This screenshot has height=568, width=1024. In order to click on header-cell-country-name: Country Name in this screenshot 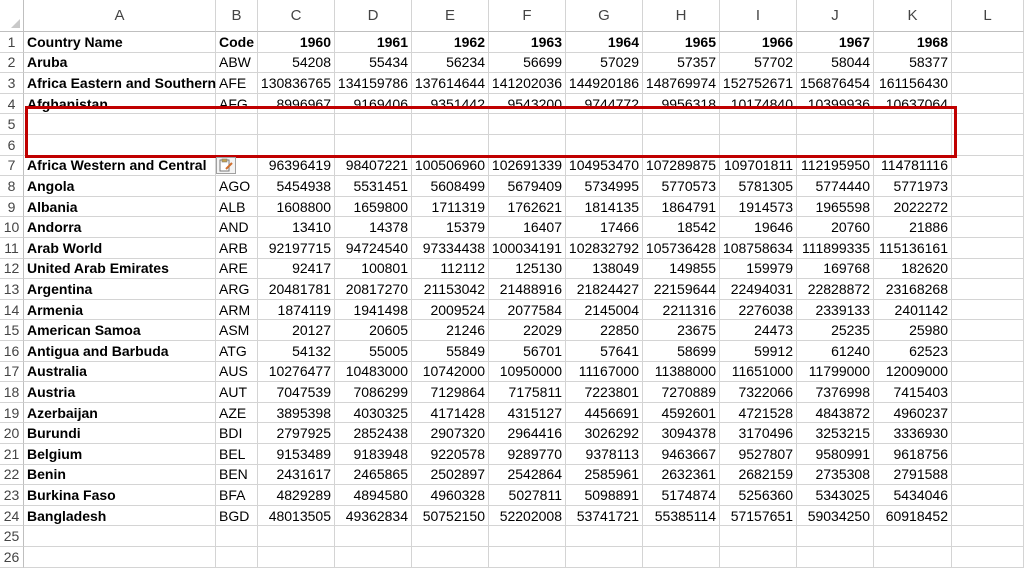, I will do `click(120, 42)`.